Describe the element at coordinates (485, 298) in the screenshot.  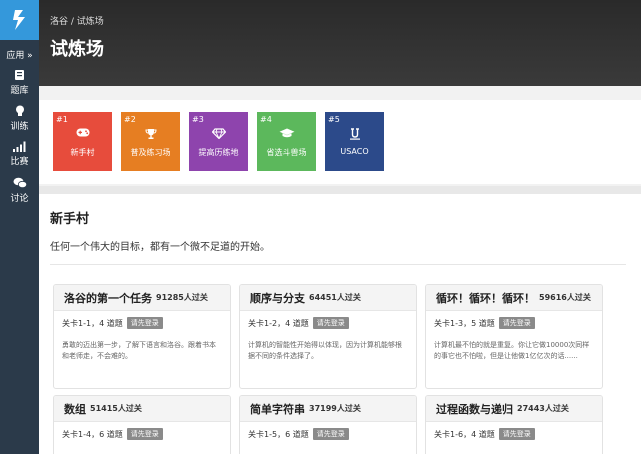
I see `card-title: 循环！循环！循环！` at that location.